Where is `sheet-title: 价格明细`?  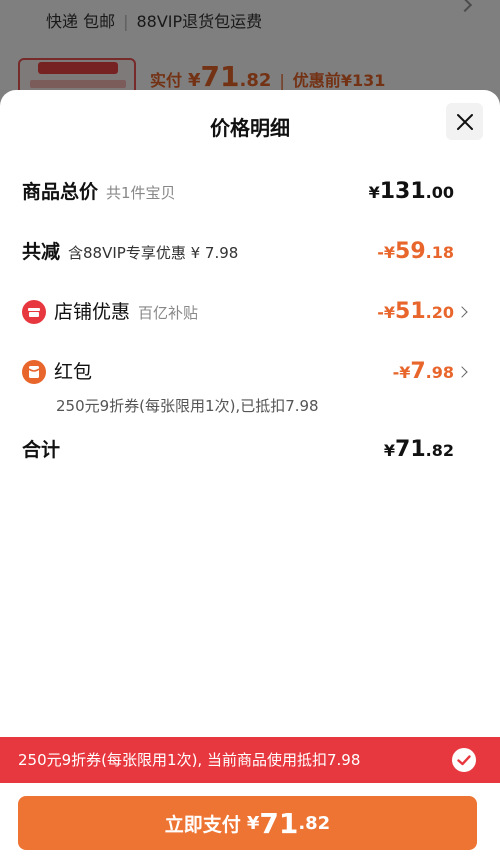
sheet-title: 价格明细 is located at coordinates (250, 128).